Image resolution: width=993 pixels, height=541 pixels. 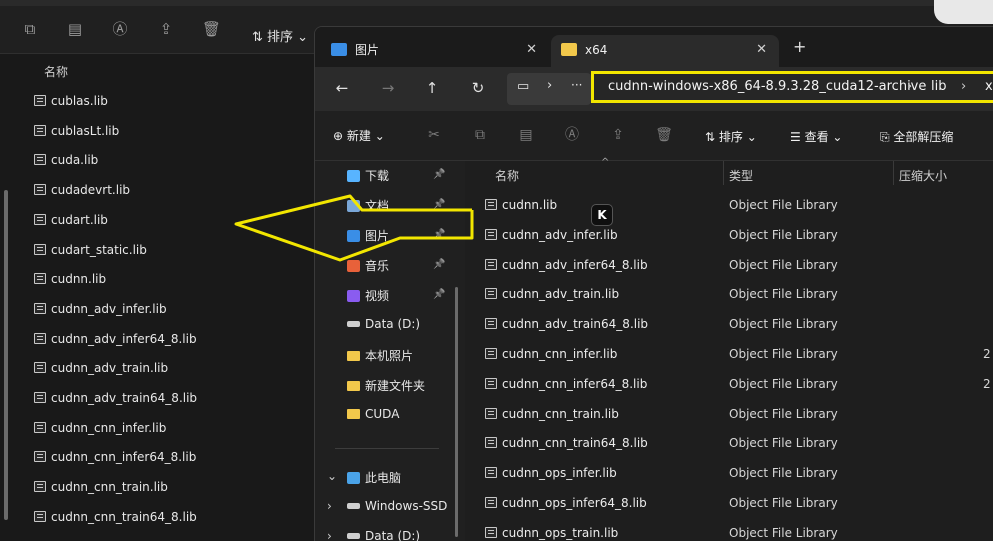 What do you see at coordinates (380, 355) in the screenshot?
I see `nav-item: 本机照片` at bounding box center [380, 355].